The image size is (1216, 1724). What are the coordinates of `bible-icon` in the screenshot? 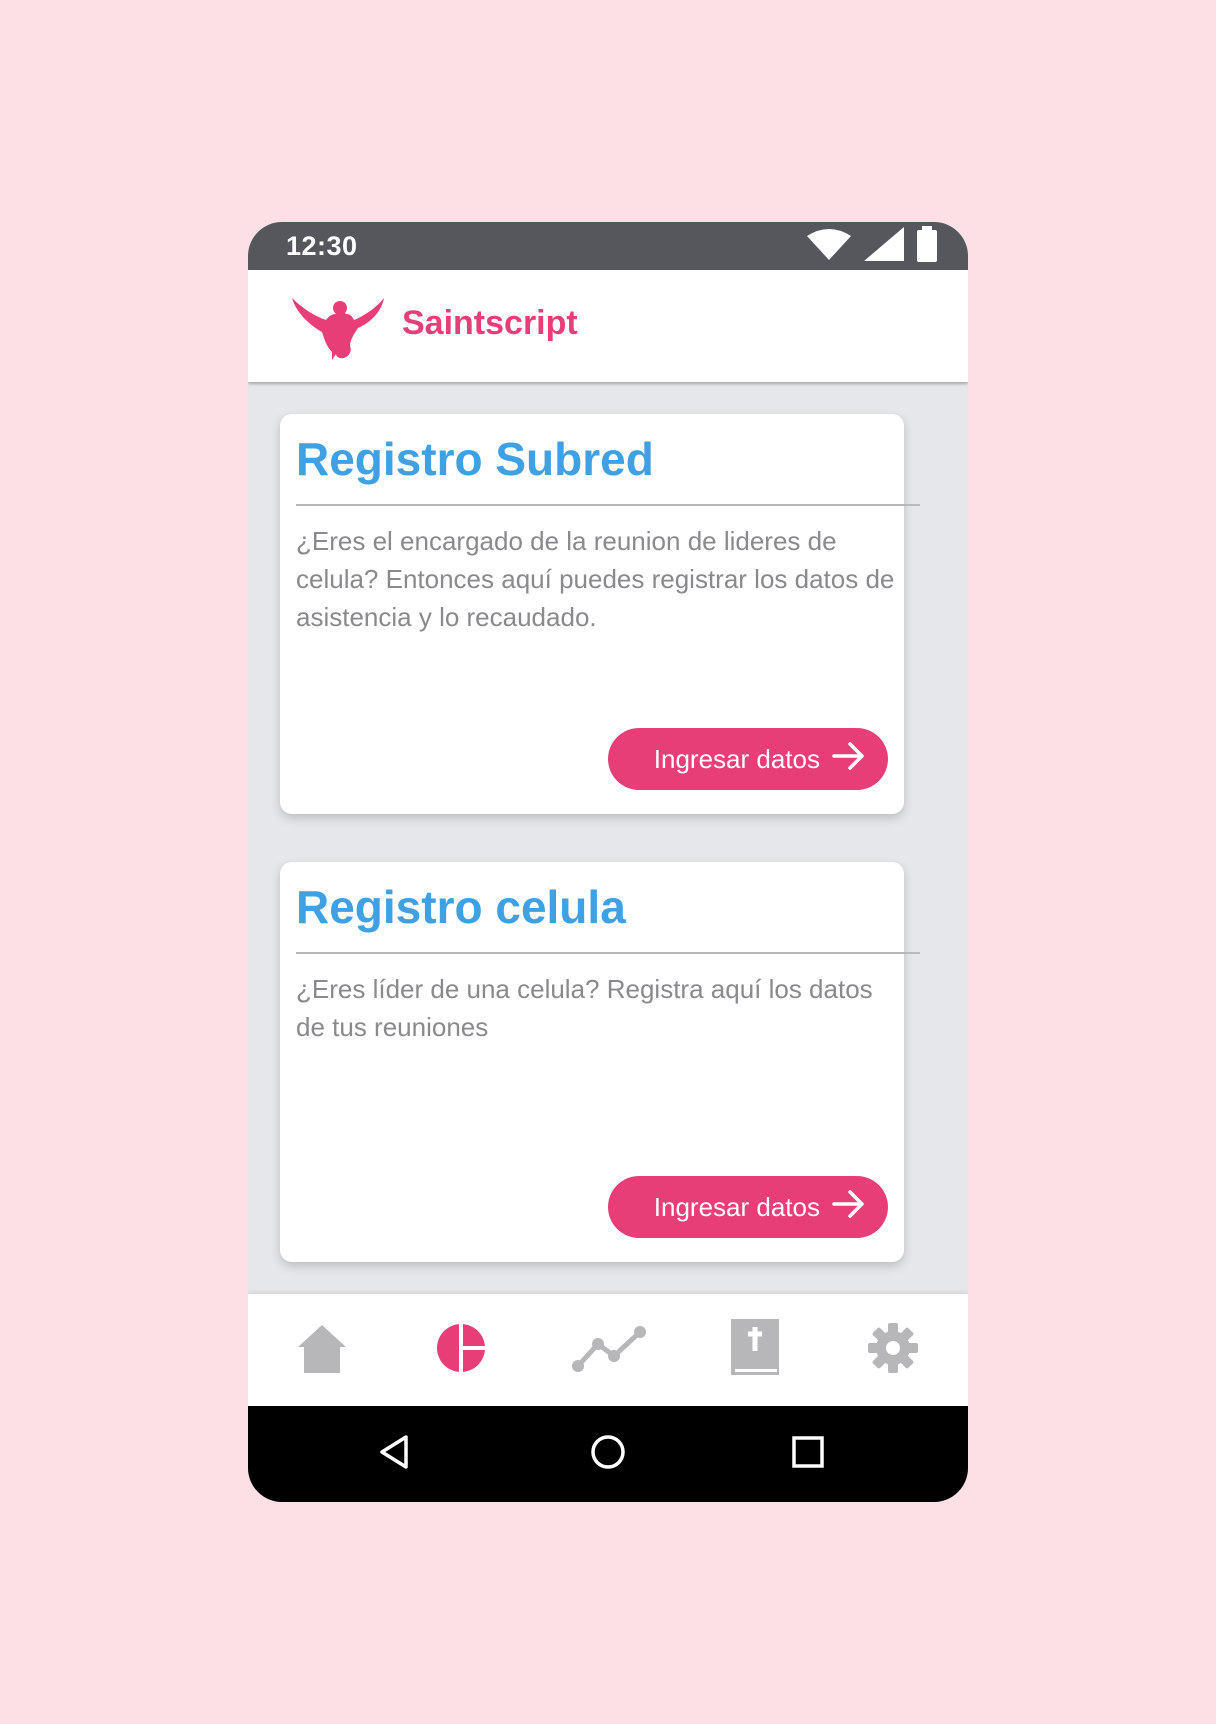 It's located at (755, 1350).